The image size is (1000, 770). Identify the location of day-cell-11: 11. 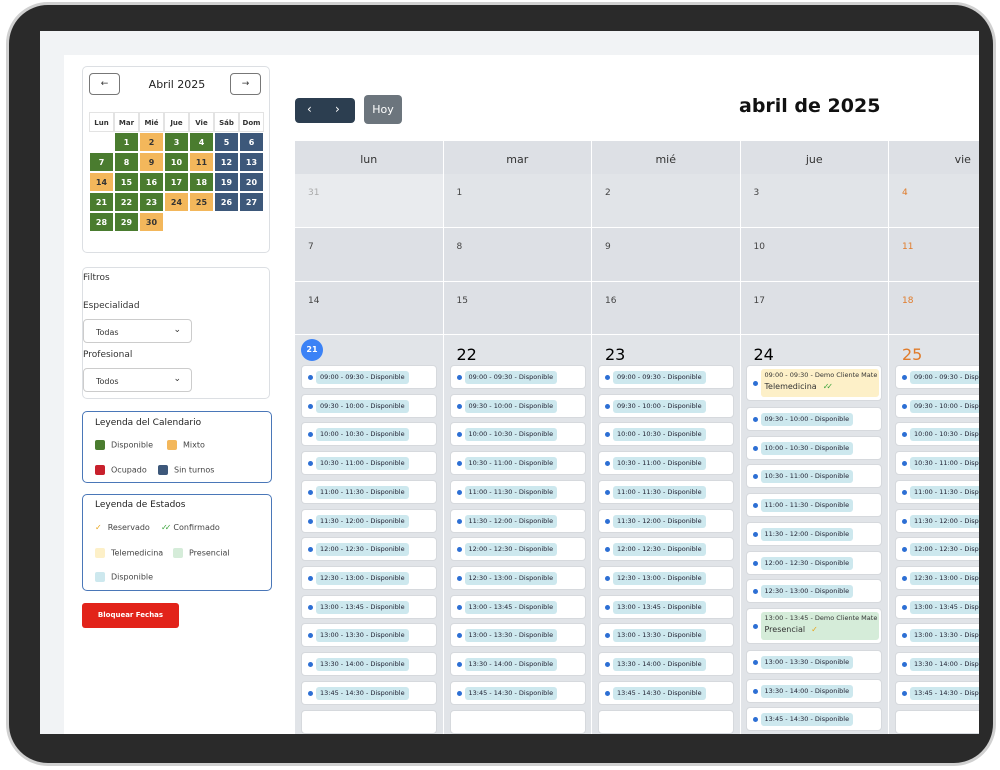
(934, 255).